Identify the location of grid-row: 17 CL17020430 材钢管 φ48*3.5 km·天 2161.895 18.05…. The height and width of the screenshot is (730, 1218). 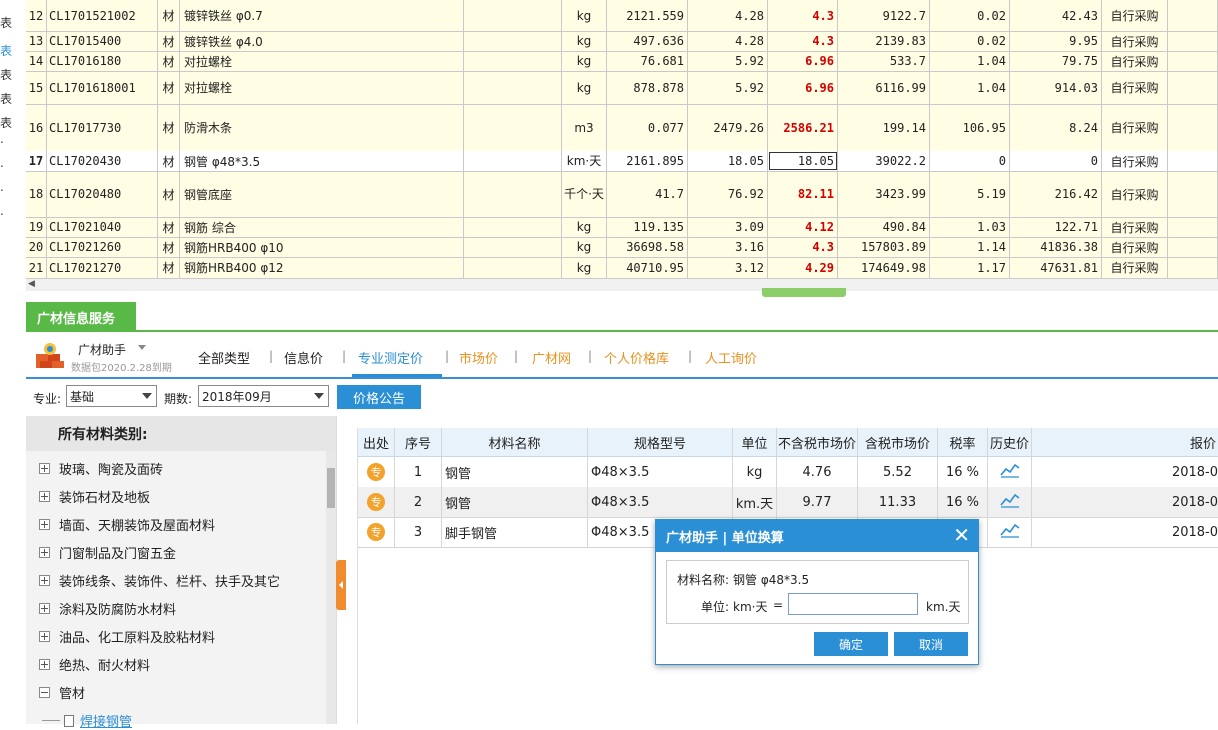
(622, 161).